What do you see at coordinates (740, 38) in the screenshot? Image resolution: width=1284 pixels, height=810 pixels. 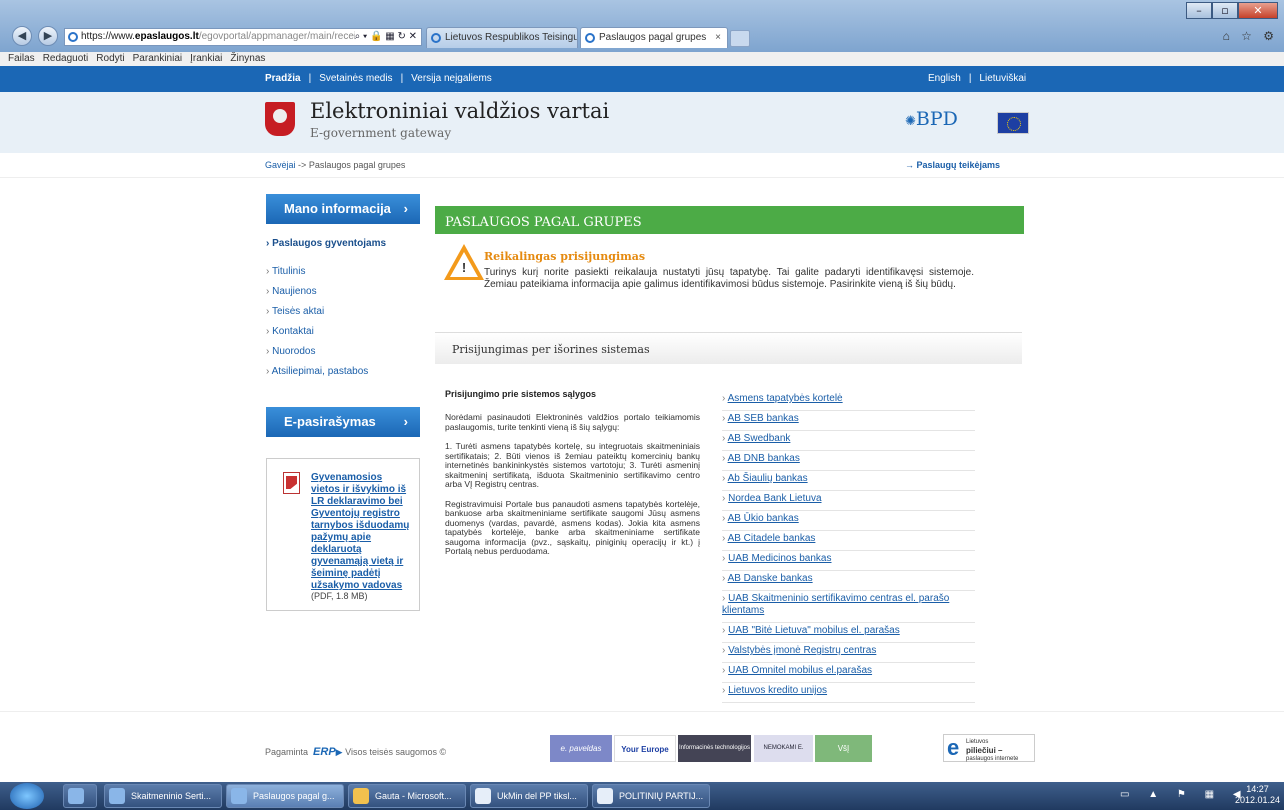 I see `new-tab-button` at bounding box center [740, 38].